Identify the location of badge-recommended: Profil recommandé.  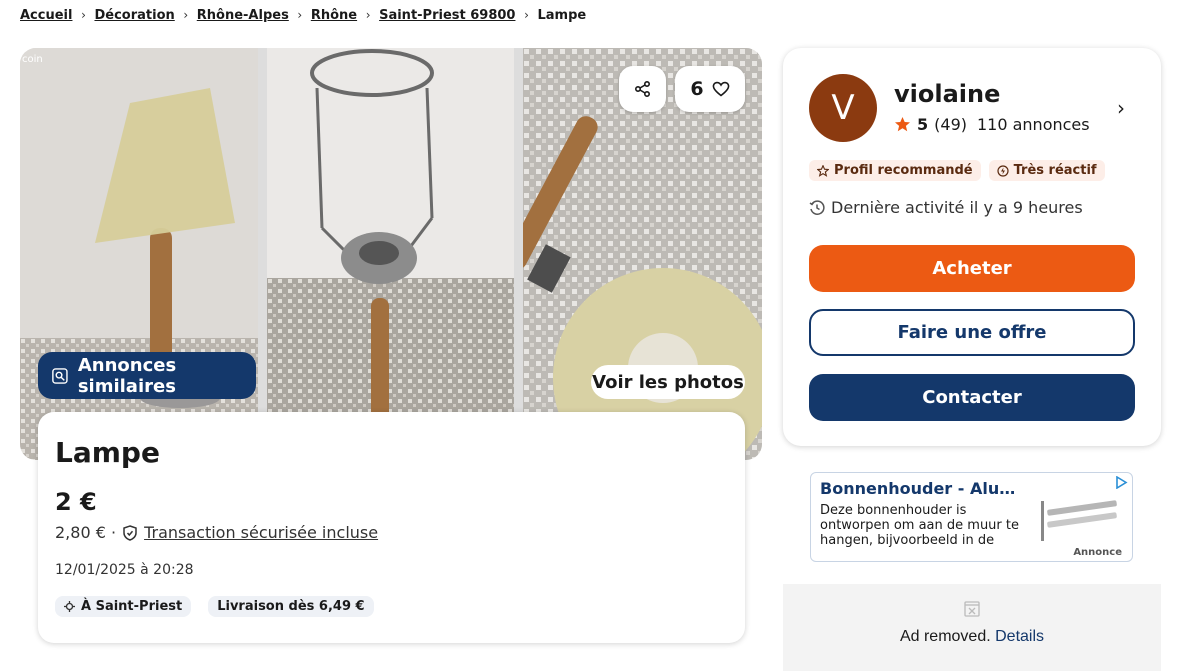
(895, 170).